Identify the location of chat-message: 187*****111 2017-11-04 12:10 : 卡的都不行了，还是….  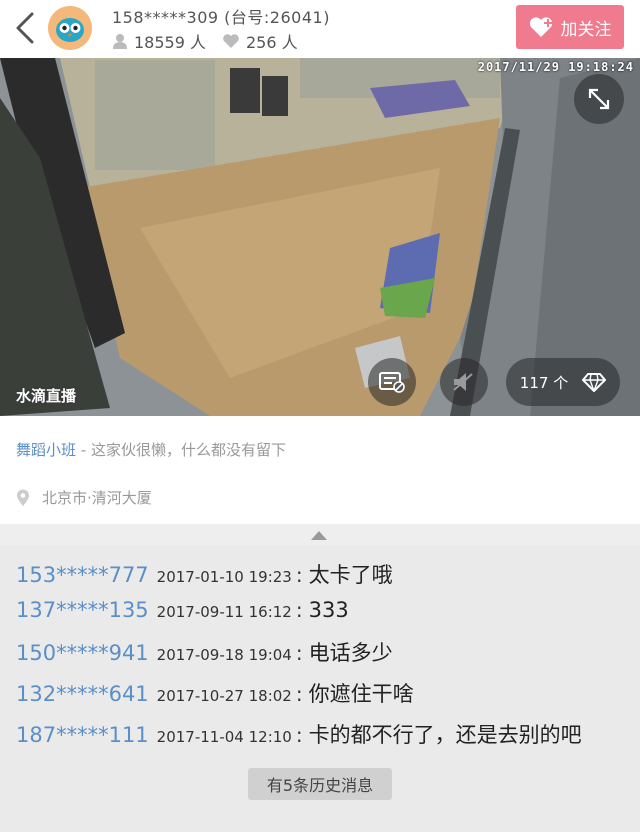
(299, 734).